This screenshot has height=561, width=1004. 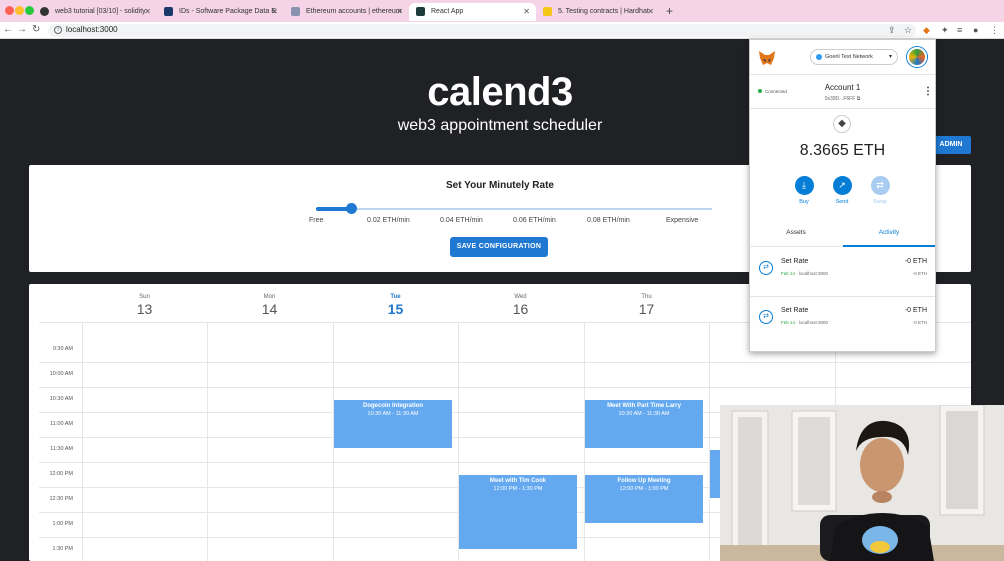 I want to click on share-icon: ⇪, so click(x=892, y=30).